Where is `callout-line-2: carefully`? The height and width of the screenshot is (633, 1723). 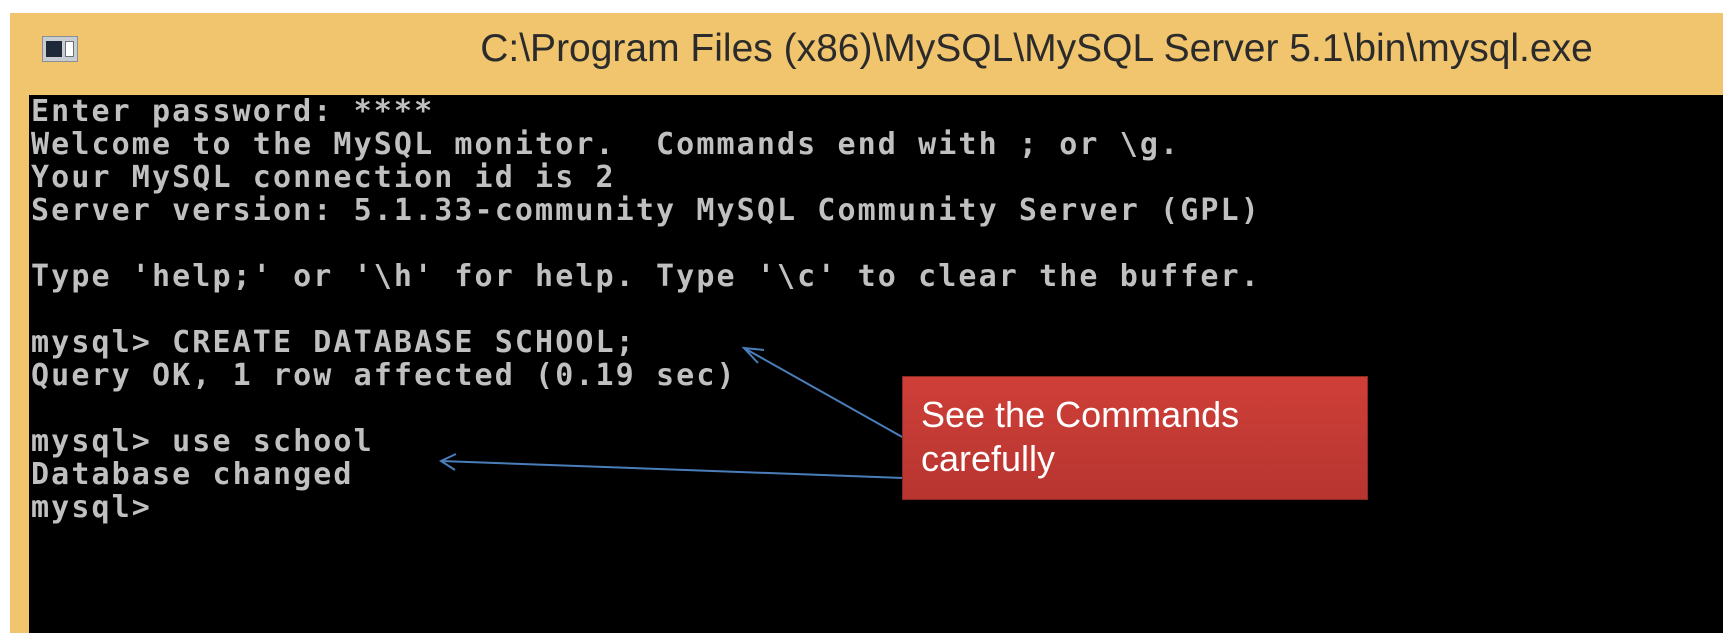
callout-line-2: carefully is located at coordinates (988, 458).